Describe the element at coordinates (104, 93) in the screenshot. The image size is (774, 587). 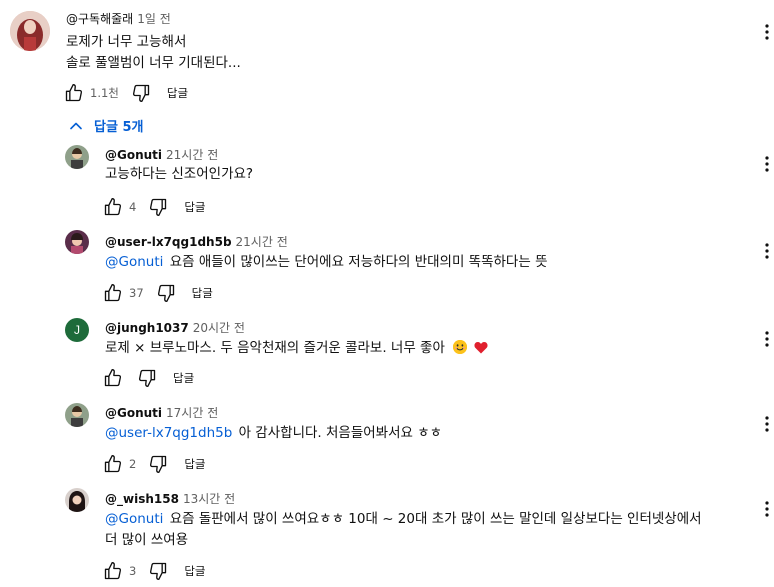
I see `like-count: 1.1천` at that location.